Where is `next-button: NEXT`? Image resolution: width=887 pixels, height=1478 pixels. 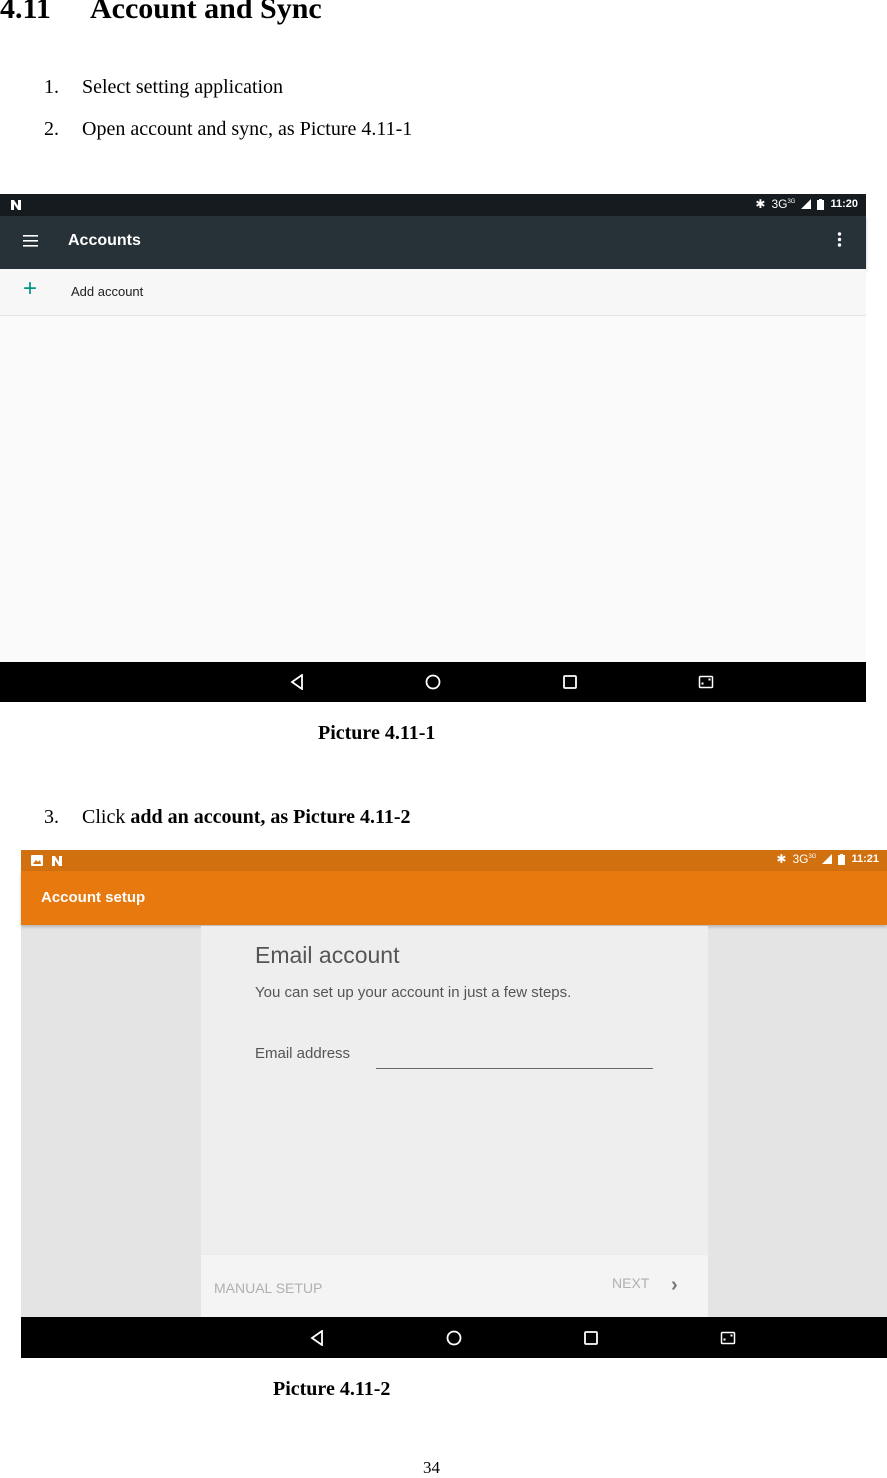 next-button: NEXT is located at coordinates (630, 1283).